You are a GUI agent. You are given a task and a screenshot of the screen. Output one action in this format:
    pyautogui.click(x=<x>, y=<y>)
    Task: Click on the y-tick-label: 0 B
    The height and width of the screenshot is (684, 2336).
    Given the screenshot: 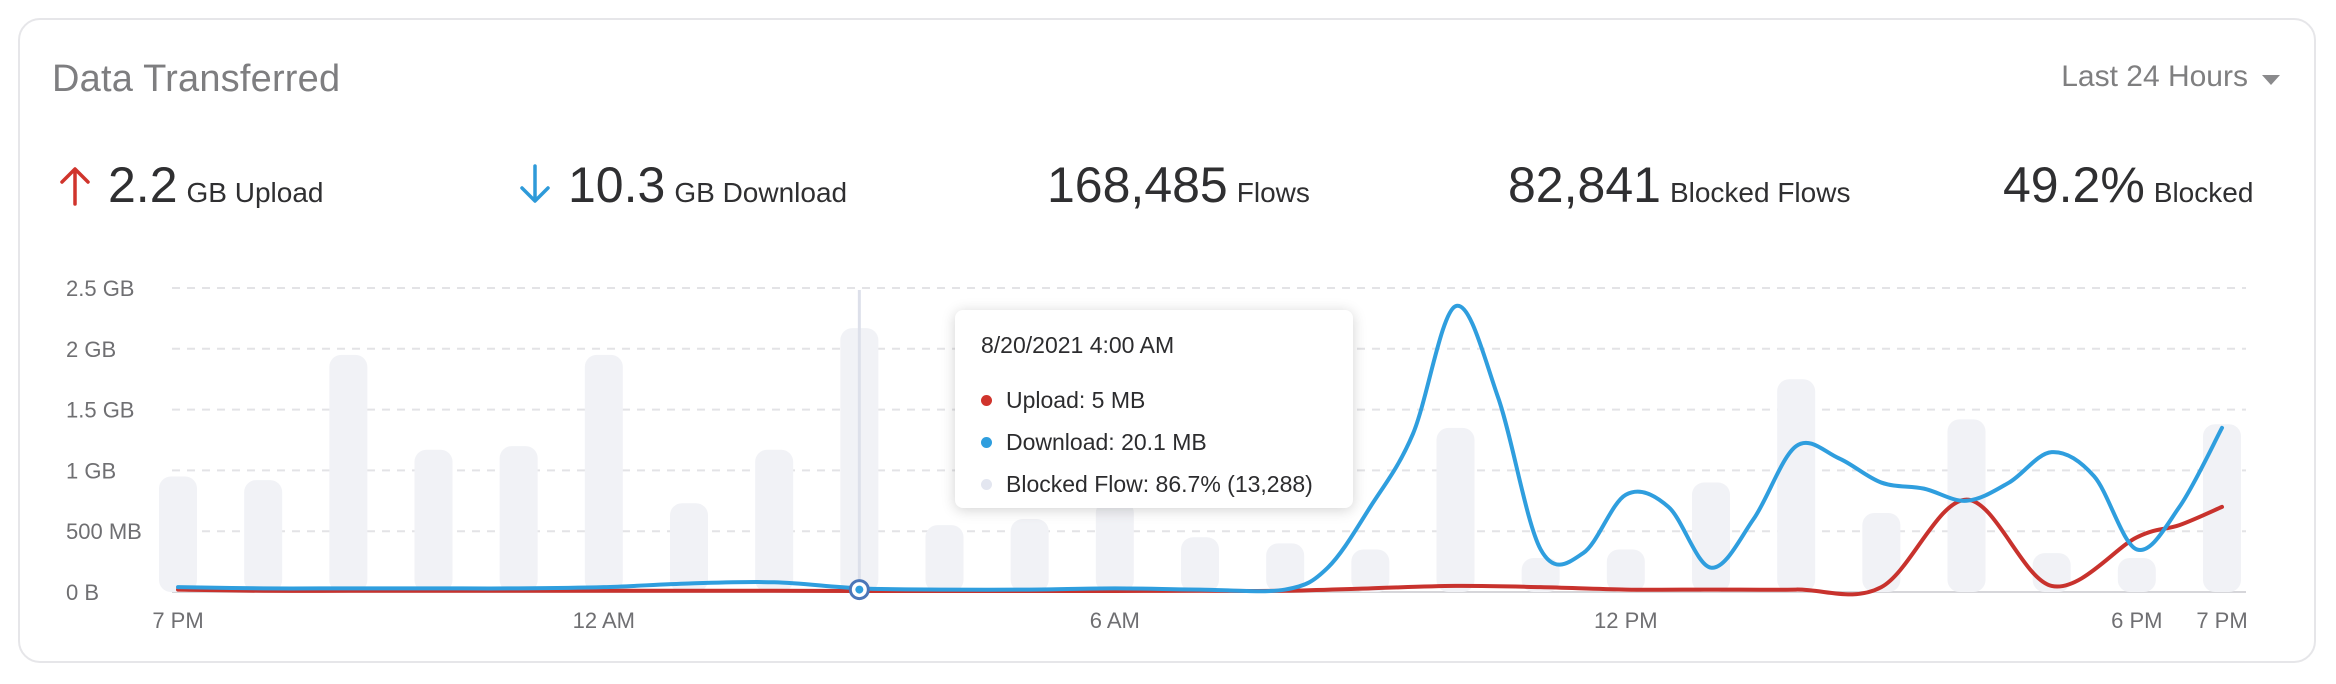 What is the action you would take?
    pyautogui.click(x=82, y=592)
    